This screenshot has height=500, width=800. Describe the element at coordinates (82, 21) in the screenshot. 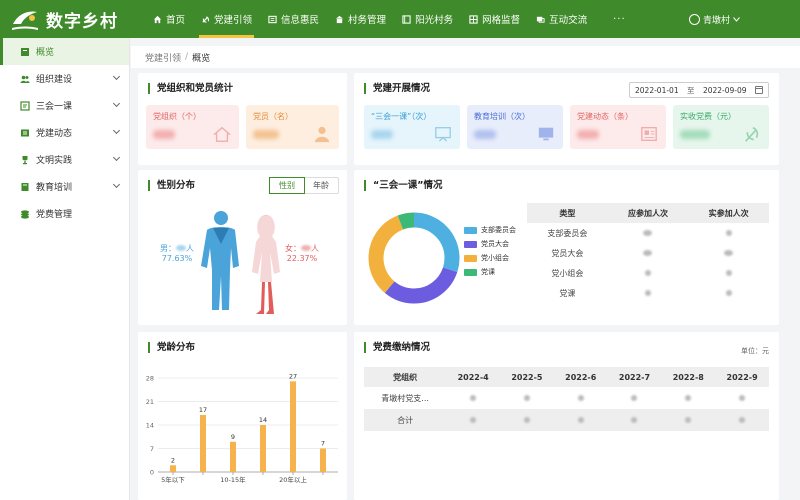

I see `logo-text: 数字乡村` at that location.